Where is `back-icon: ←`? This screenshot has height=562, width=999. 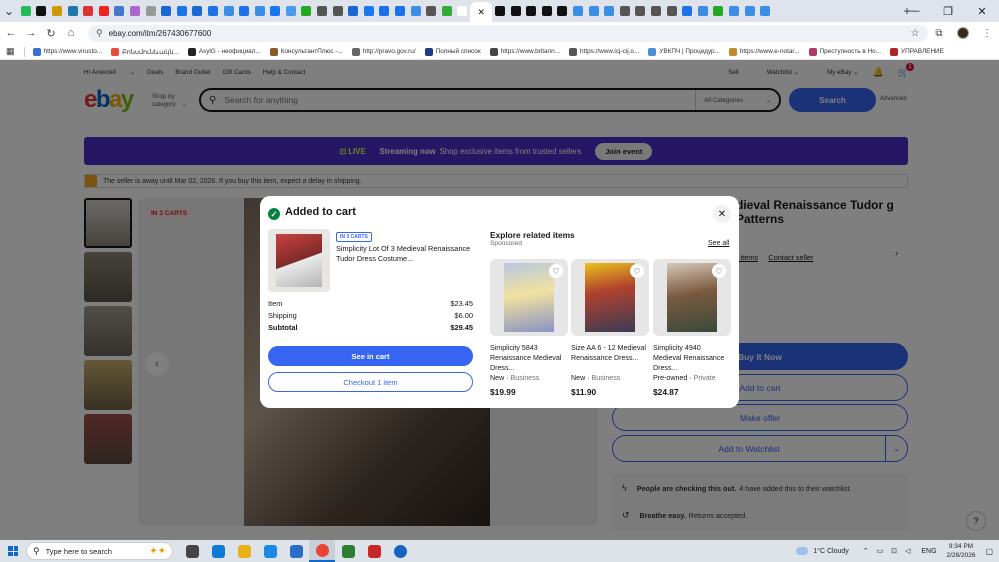 back-icon: ← is located at coordinates (11, 33).